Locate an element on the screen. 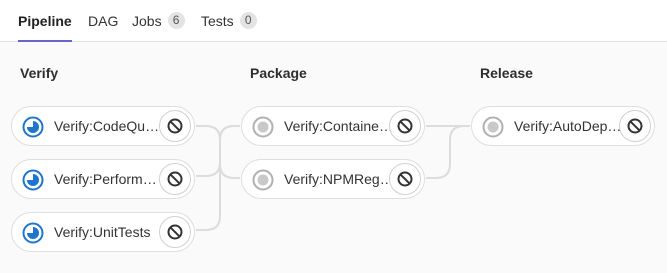 The image size is (667, 273). job-verify-performance: Verify:Performance is located at coordinates (103, 179).